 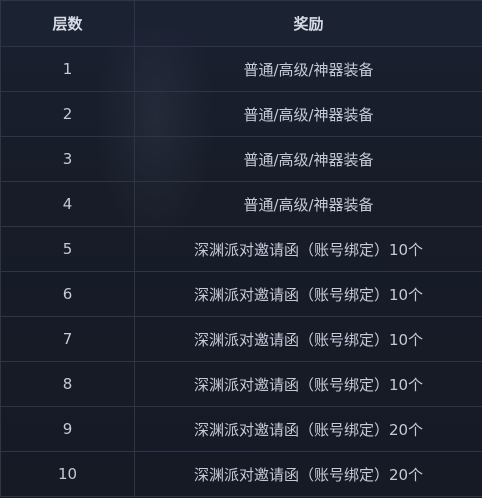 What do you see at coordinates (67, 23) in the screenshot?
I see `header-level: 层数` at bounding box center [67, 23].